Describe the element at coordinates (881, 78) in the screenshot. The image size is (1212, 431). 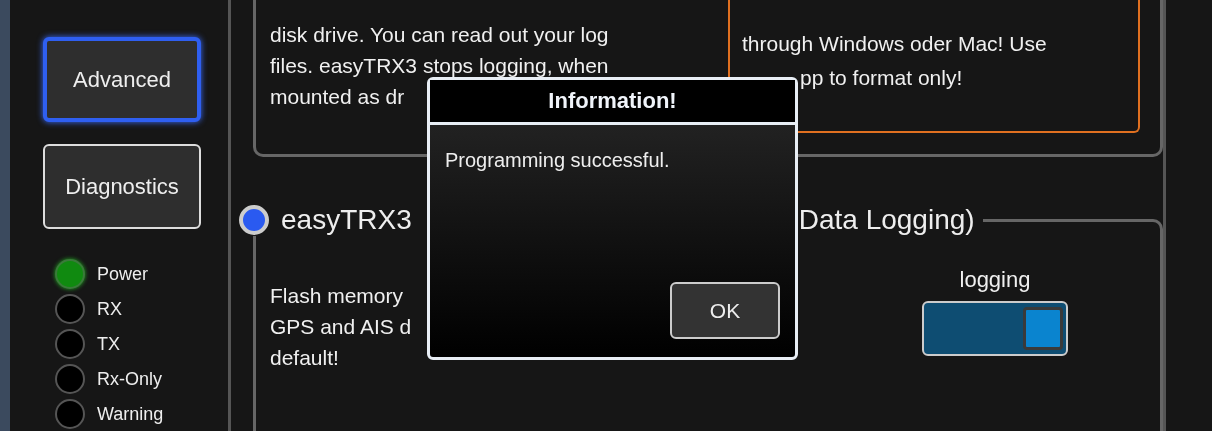
I see `warning-text: pp to format only!` at that location.